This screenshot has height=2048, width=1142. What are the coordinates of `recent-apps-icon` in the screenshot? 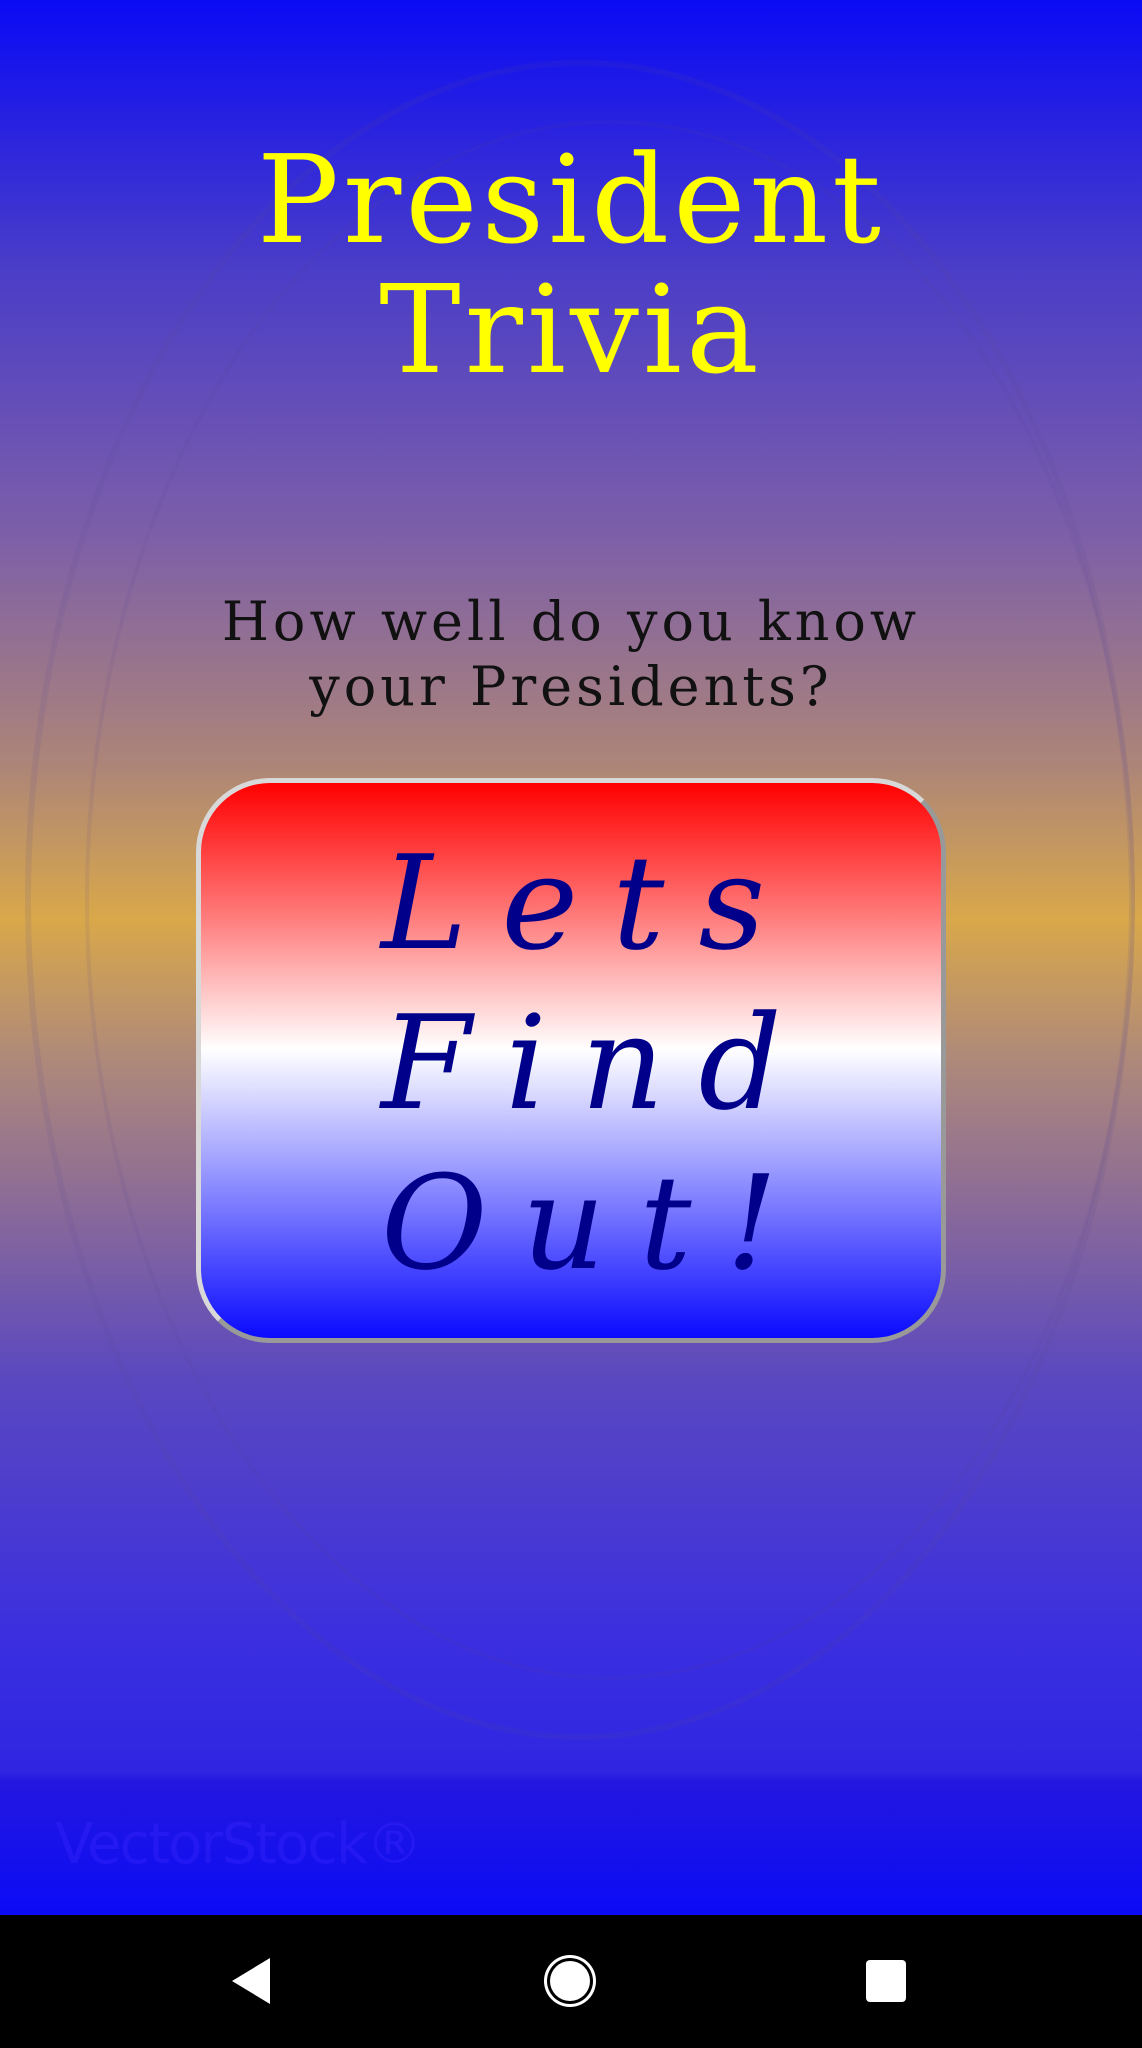 It's located at (886, 1981).